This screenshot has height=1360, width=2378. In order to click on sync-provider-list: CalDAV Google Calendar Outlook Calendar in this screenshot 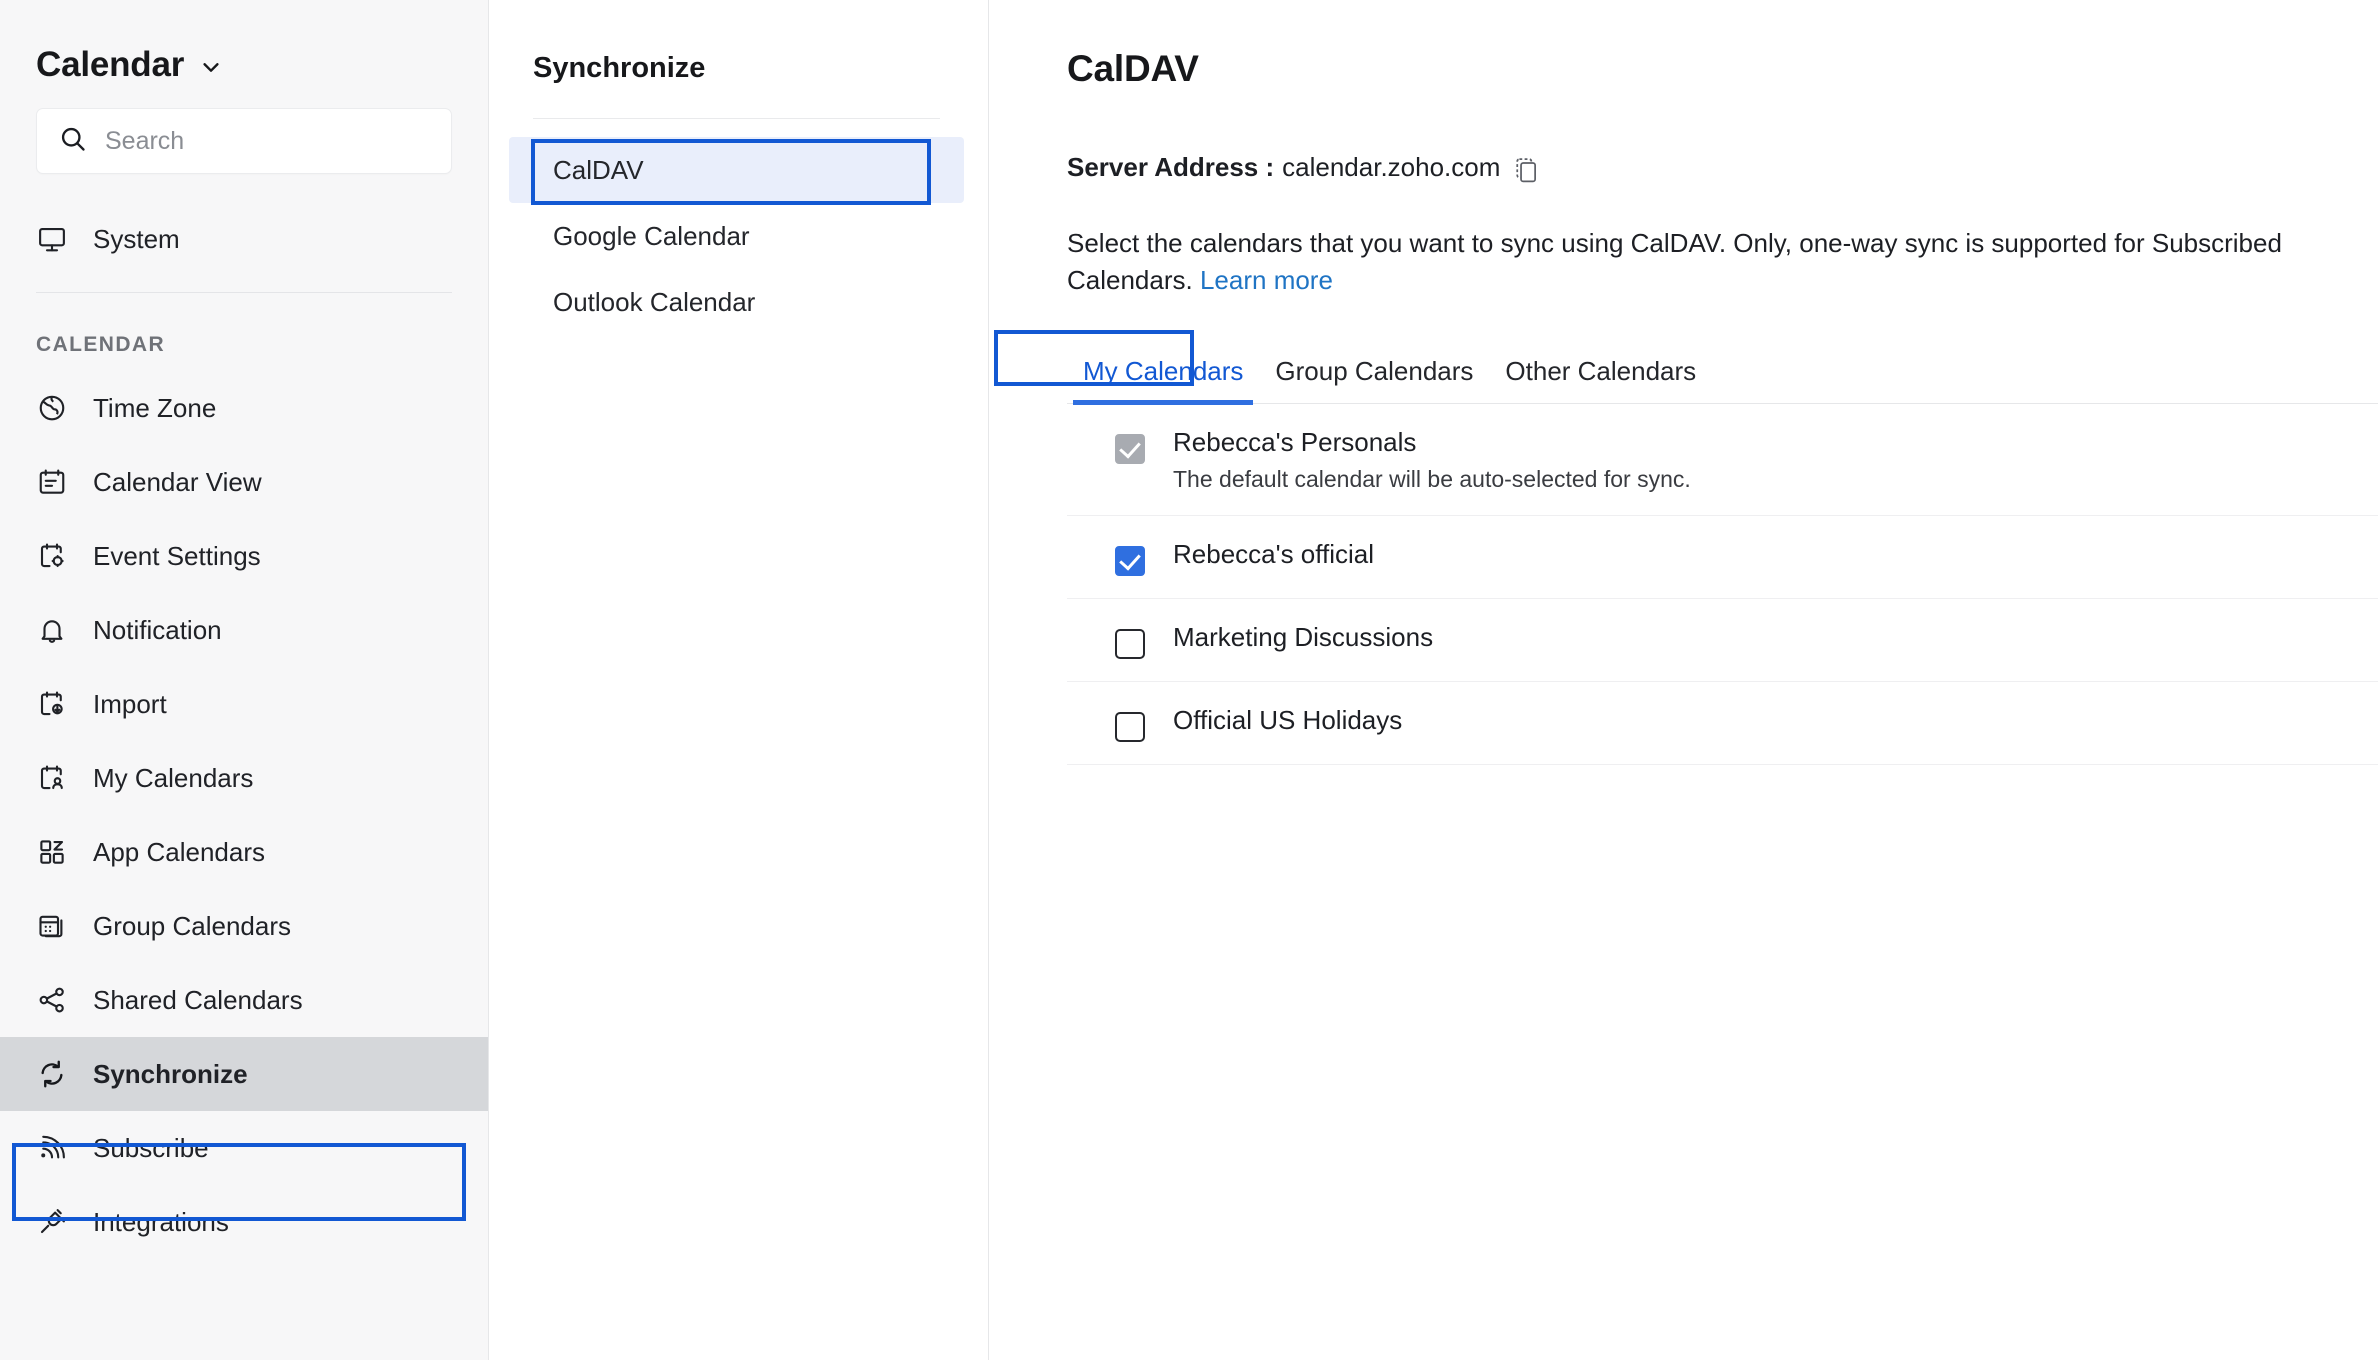, I will do `click(738, 236)`.